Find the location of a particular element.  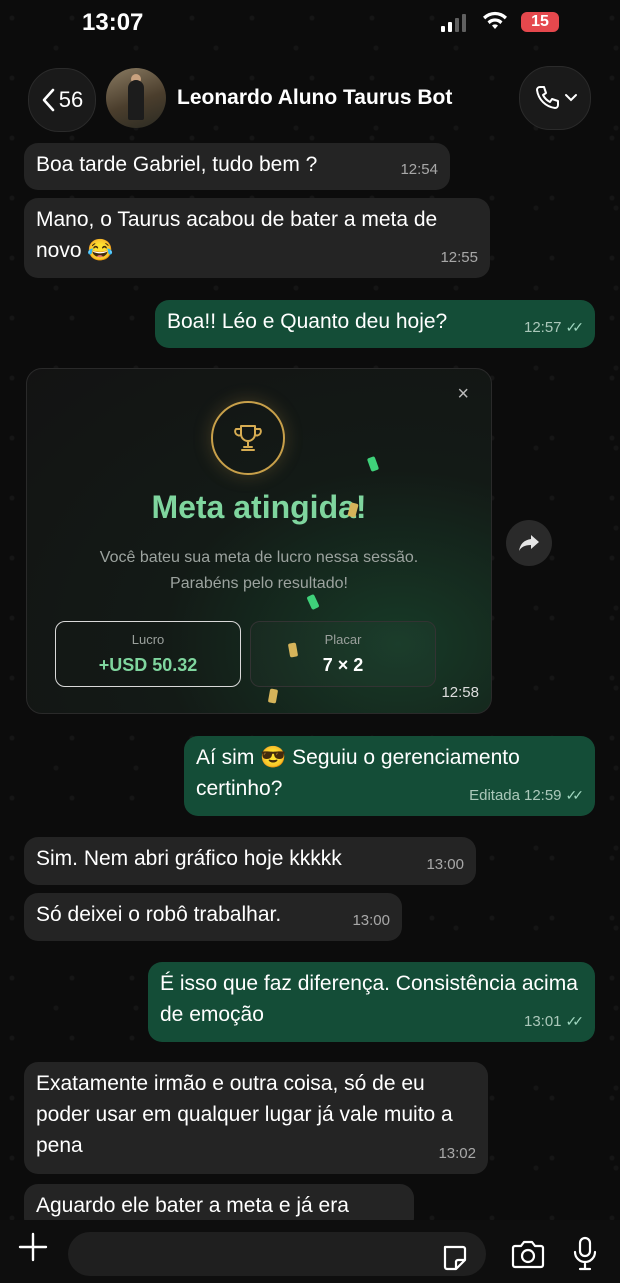

status-bar: 13:07 15 is located at coordinates (310, 25).